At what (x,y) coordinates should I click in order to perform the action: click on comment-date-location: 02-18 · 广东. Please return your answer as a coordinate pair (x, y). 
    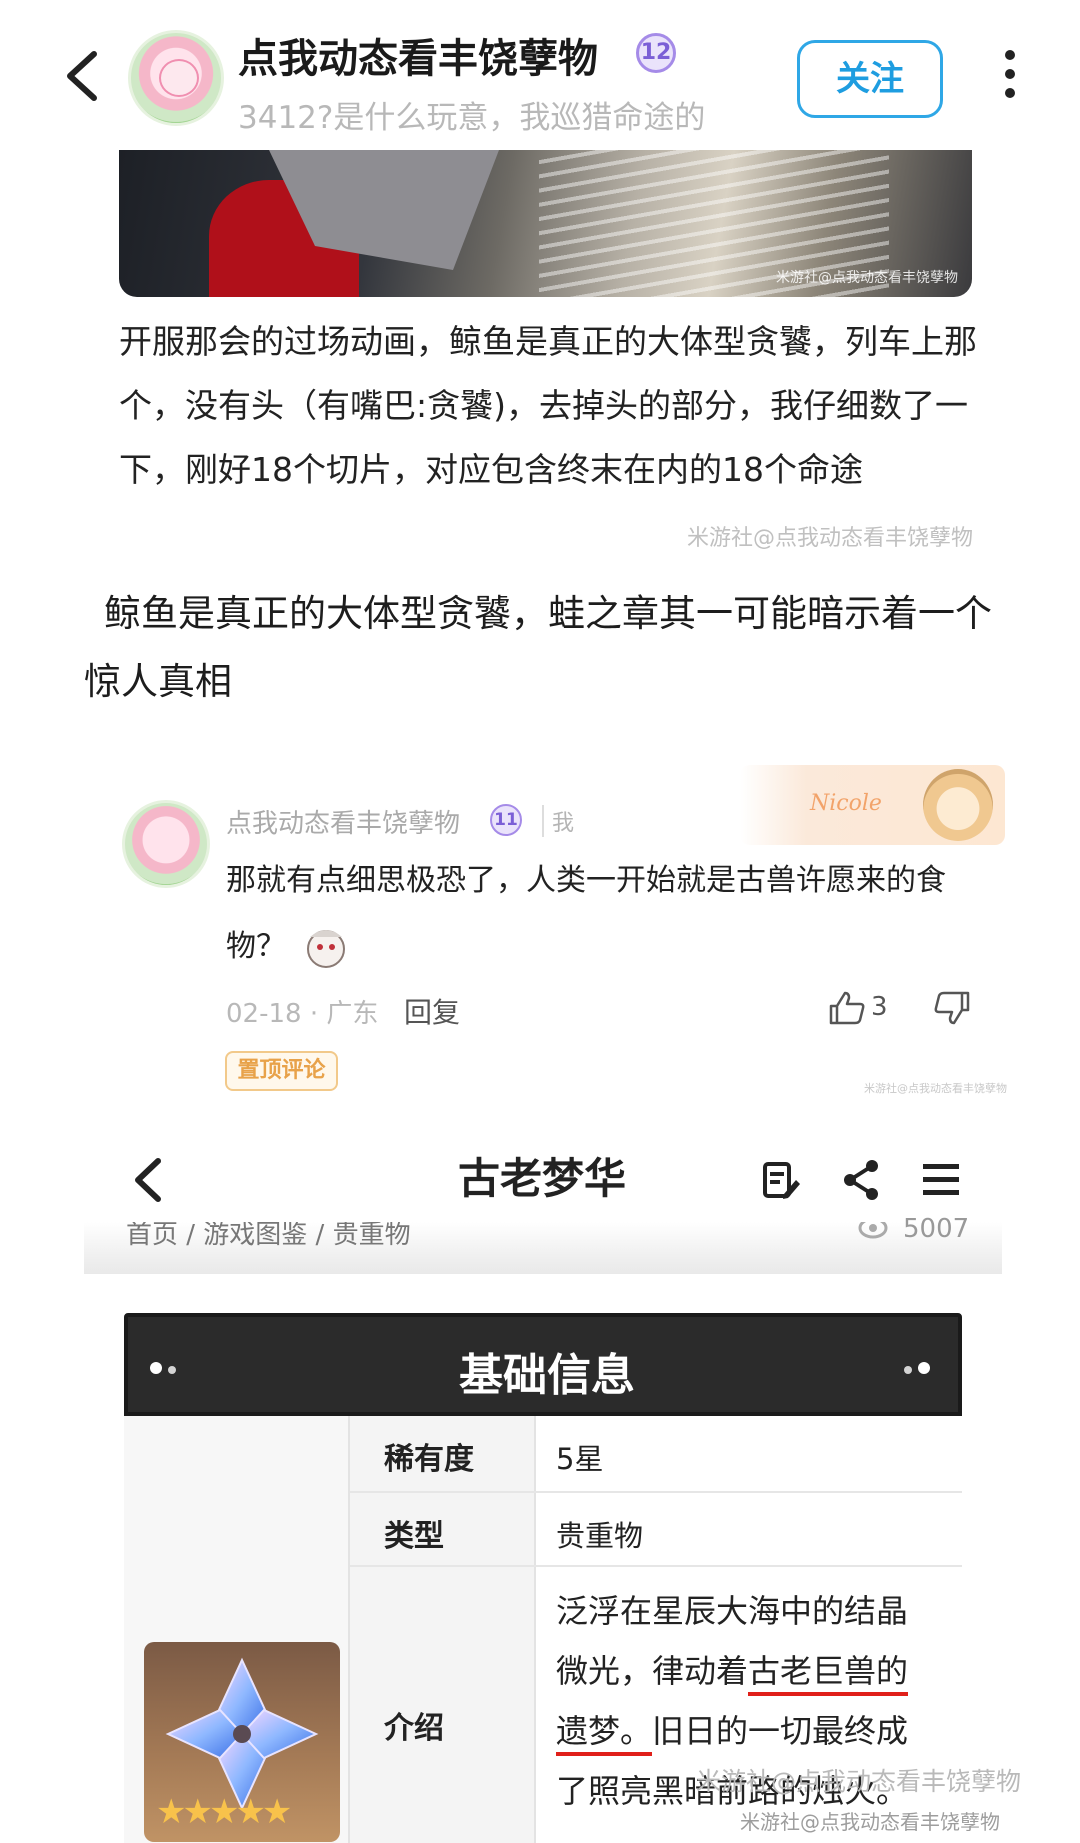
    Looking at the image, I should click on (302, 1014).